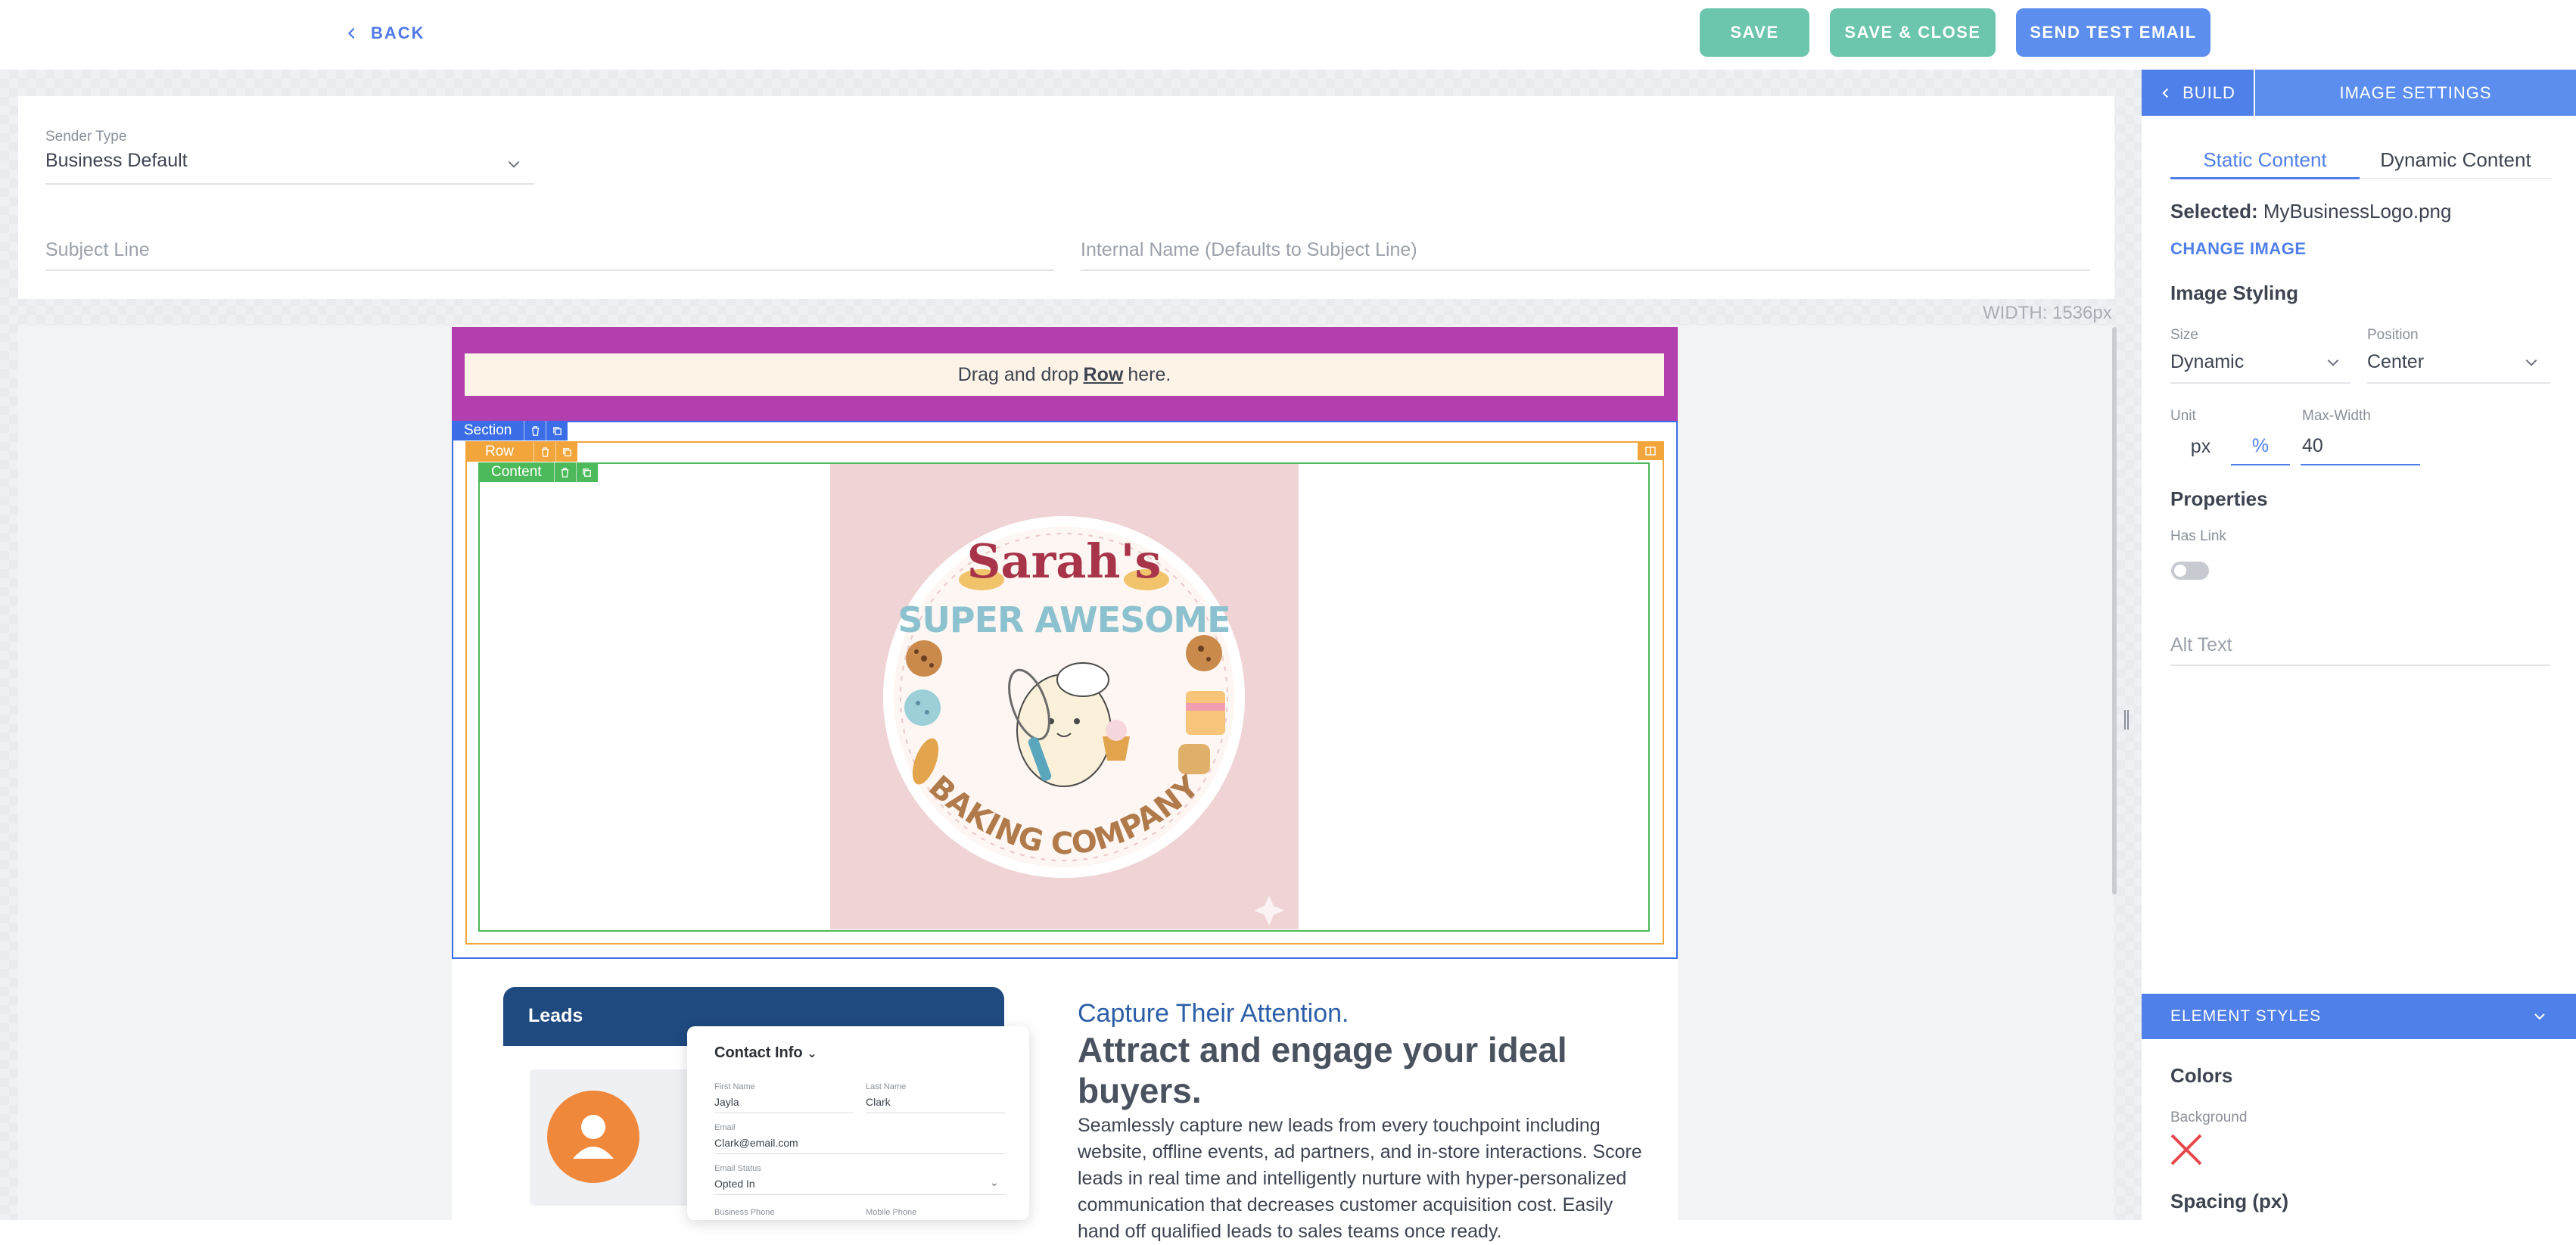  I want to click on no-color-icon, so click(2186, 1149).